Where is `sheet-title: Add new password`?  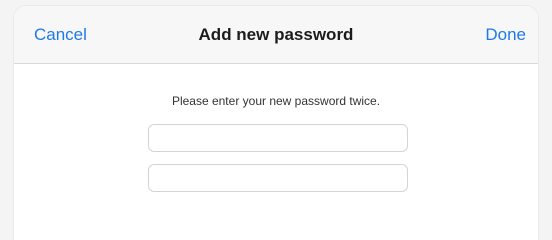
sheet-title: Add new password is located at coordinates (276, 34).